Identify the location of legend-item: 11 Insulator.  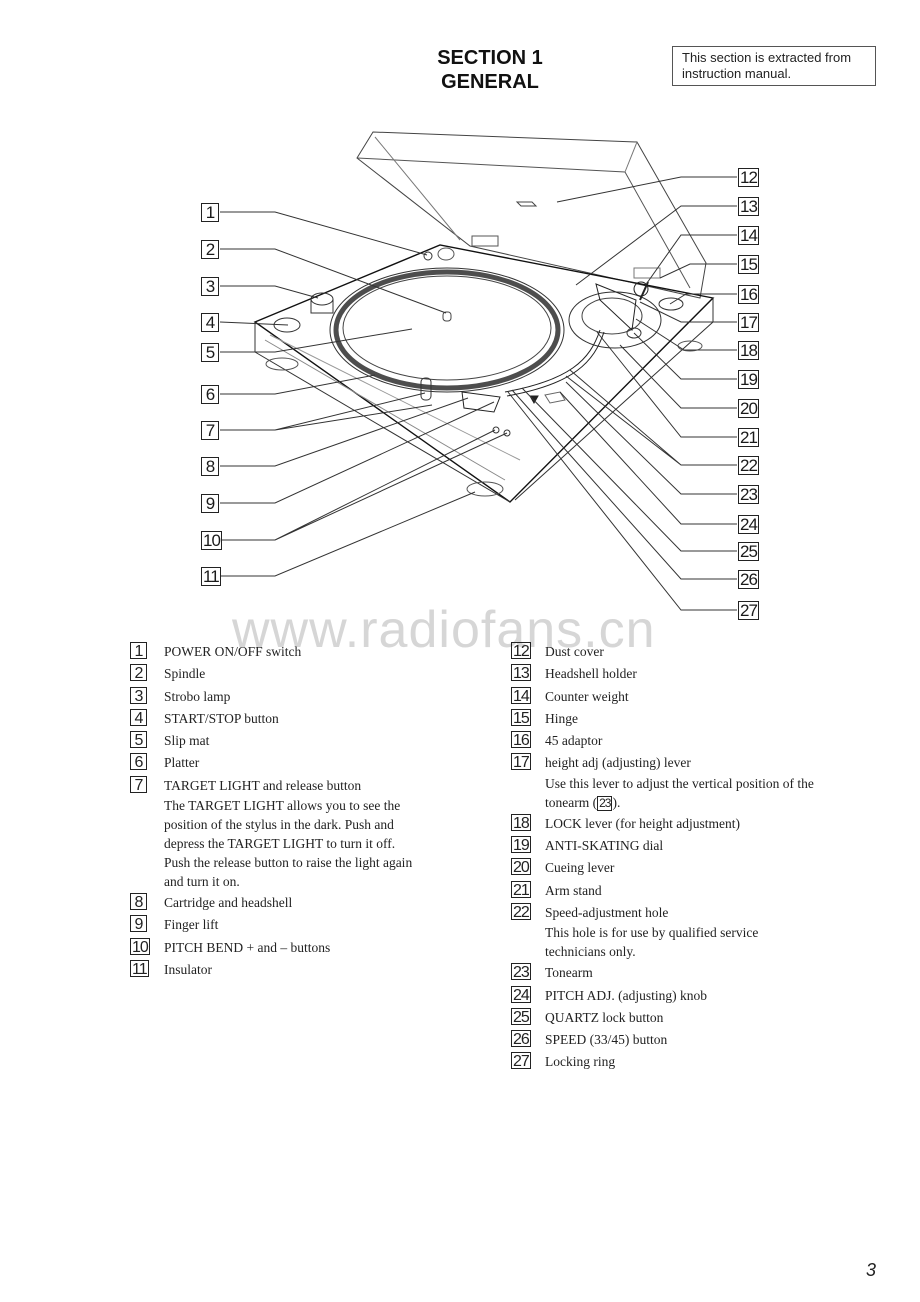
(295, 970).